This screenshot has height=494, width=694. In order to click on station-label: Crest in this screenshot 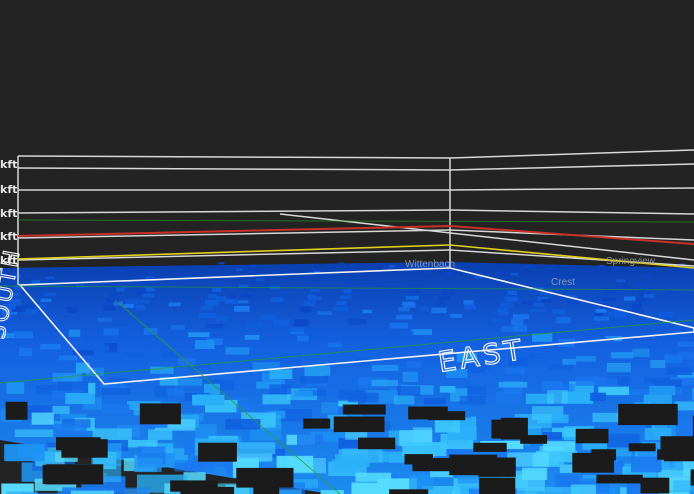, I will do `click(563, 282)`.